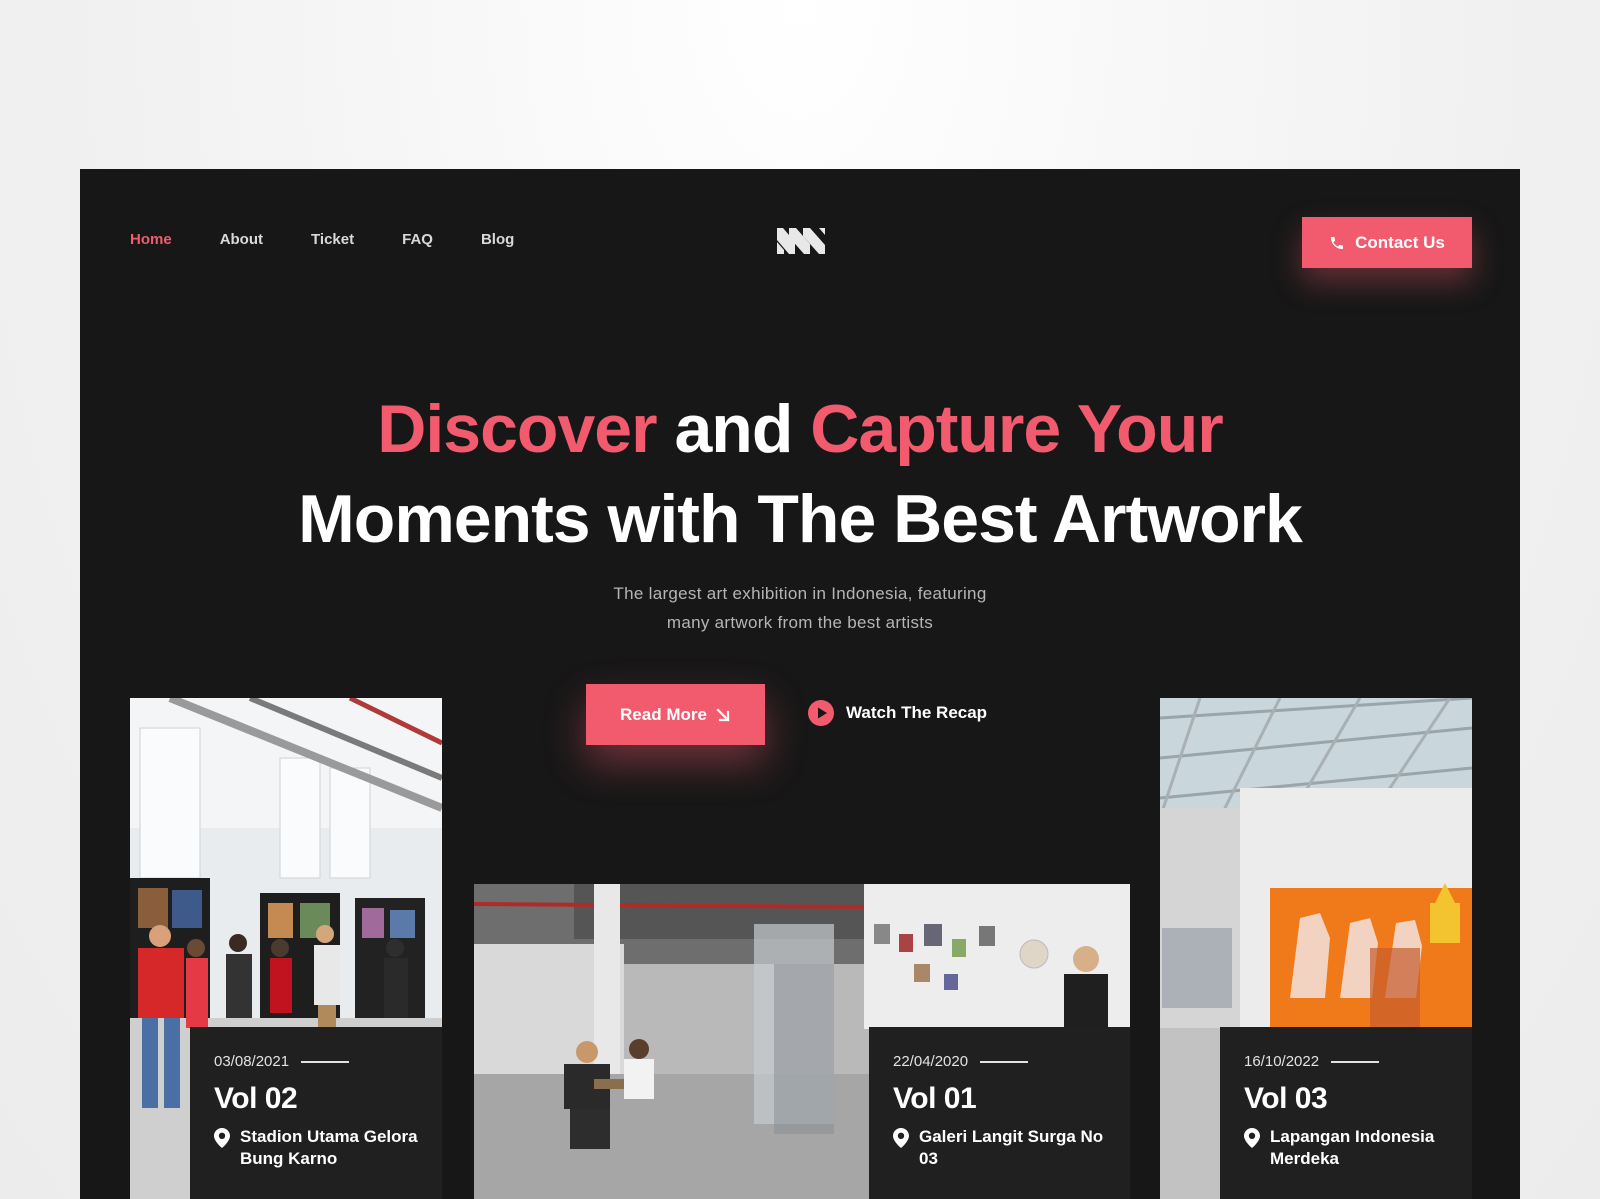 This screenshot has width=1600, height=1199. What do you see at coordinates (252, 1061) in the screenshot?
I see `event-date: 03/08/2021` at bounding box center [252, 1061].